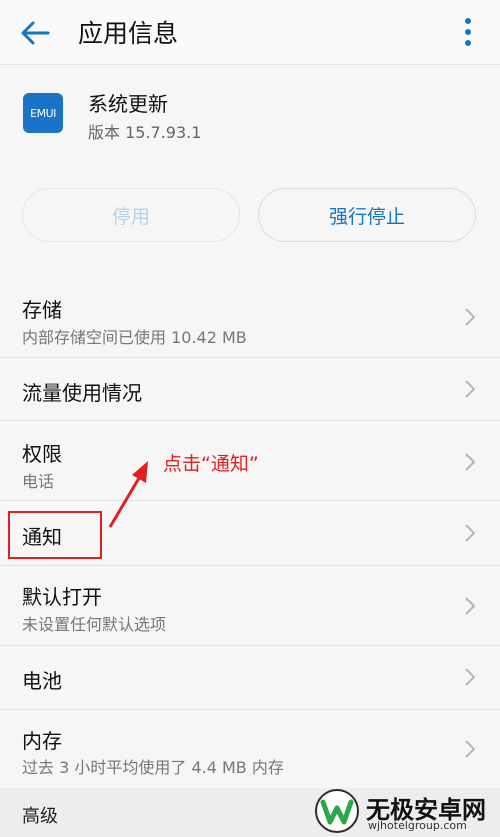 The width and height of the screenshot is (500, 837). Describe the element at coordinates (42, 310) in the screenshot. I see `list-item-title: 存储` at that location.